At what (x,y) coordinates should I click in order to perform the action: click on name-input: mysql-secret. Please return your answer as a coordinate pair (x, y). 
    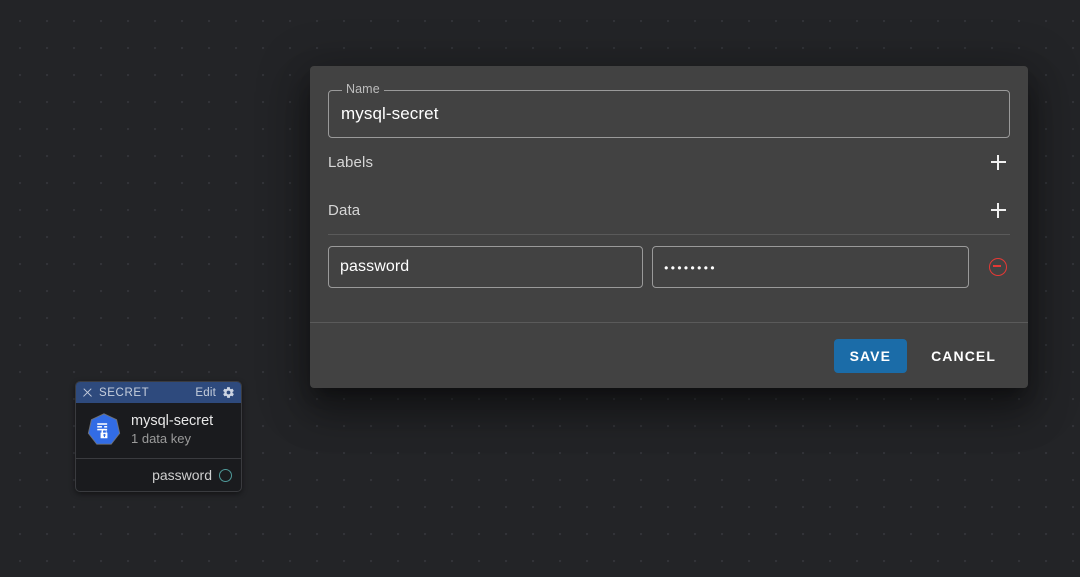
    Looking at the image, I should click on (390, 114).